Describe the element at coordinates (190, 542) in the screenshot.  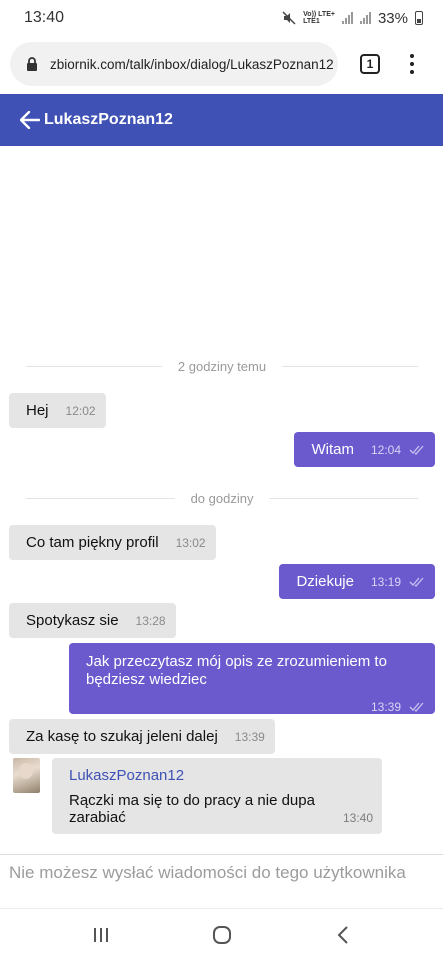
I see `message-time: 13:02` at that location.